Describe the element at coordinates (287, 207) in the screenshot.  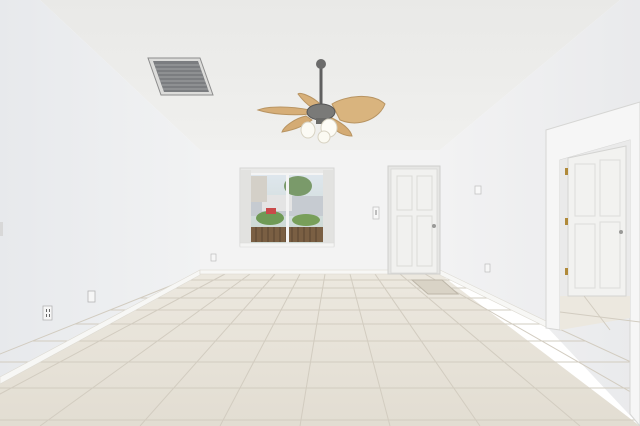
I see `window` at that location.